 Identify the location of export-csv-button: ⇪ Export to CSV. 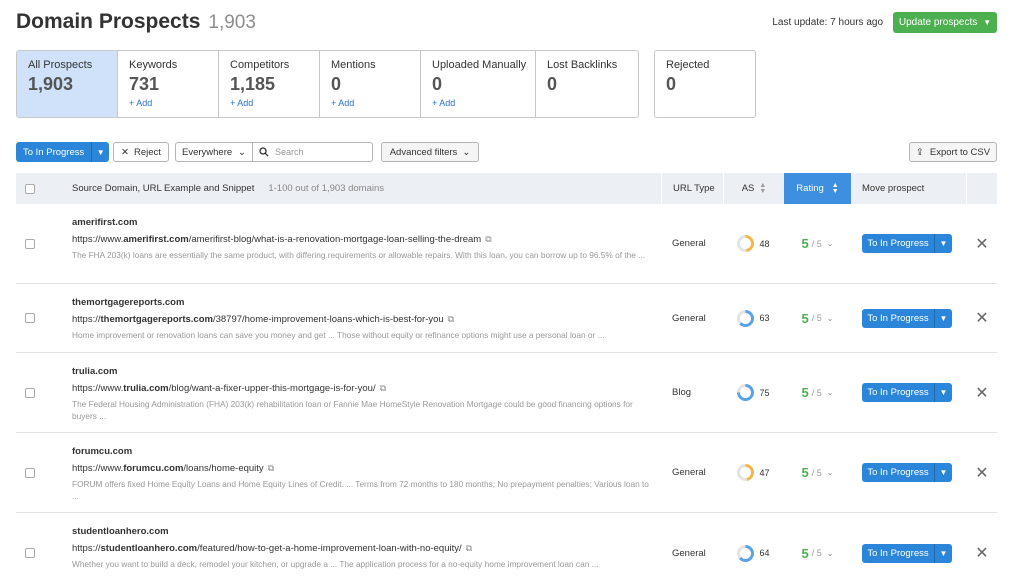
(953, 152).